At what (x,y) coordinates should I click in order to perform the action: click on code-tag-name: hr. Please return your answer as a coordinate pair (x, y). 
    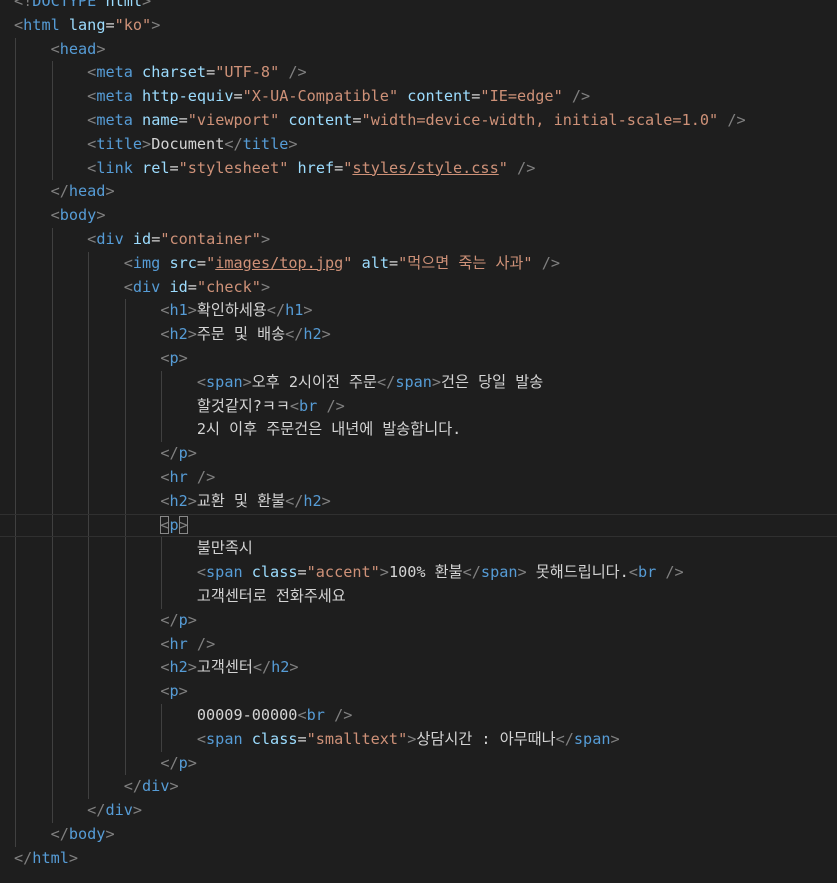
    Looking at the image, I should click on (178, 476).